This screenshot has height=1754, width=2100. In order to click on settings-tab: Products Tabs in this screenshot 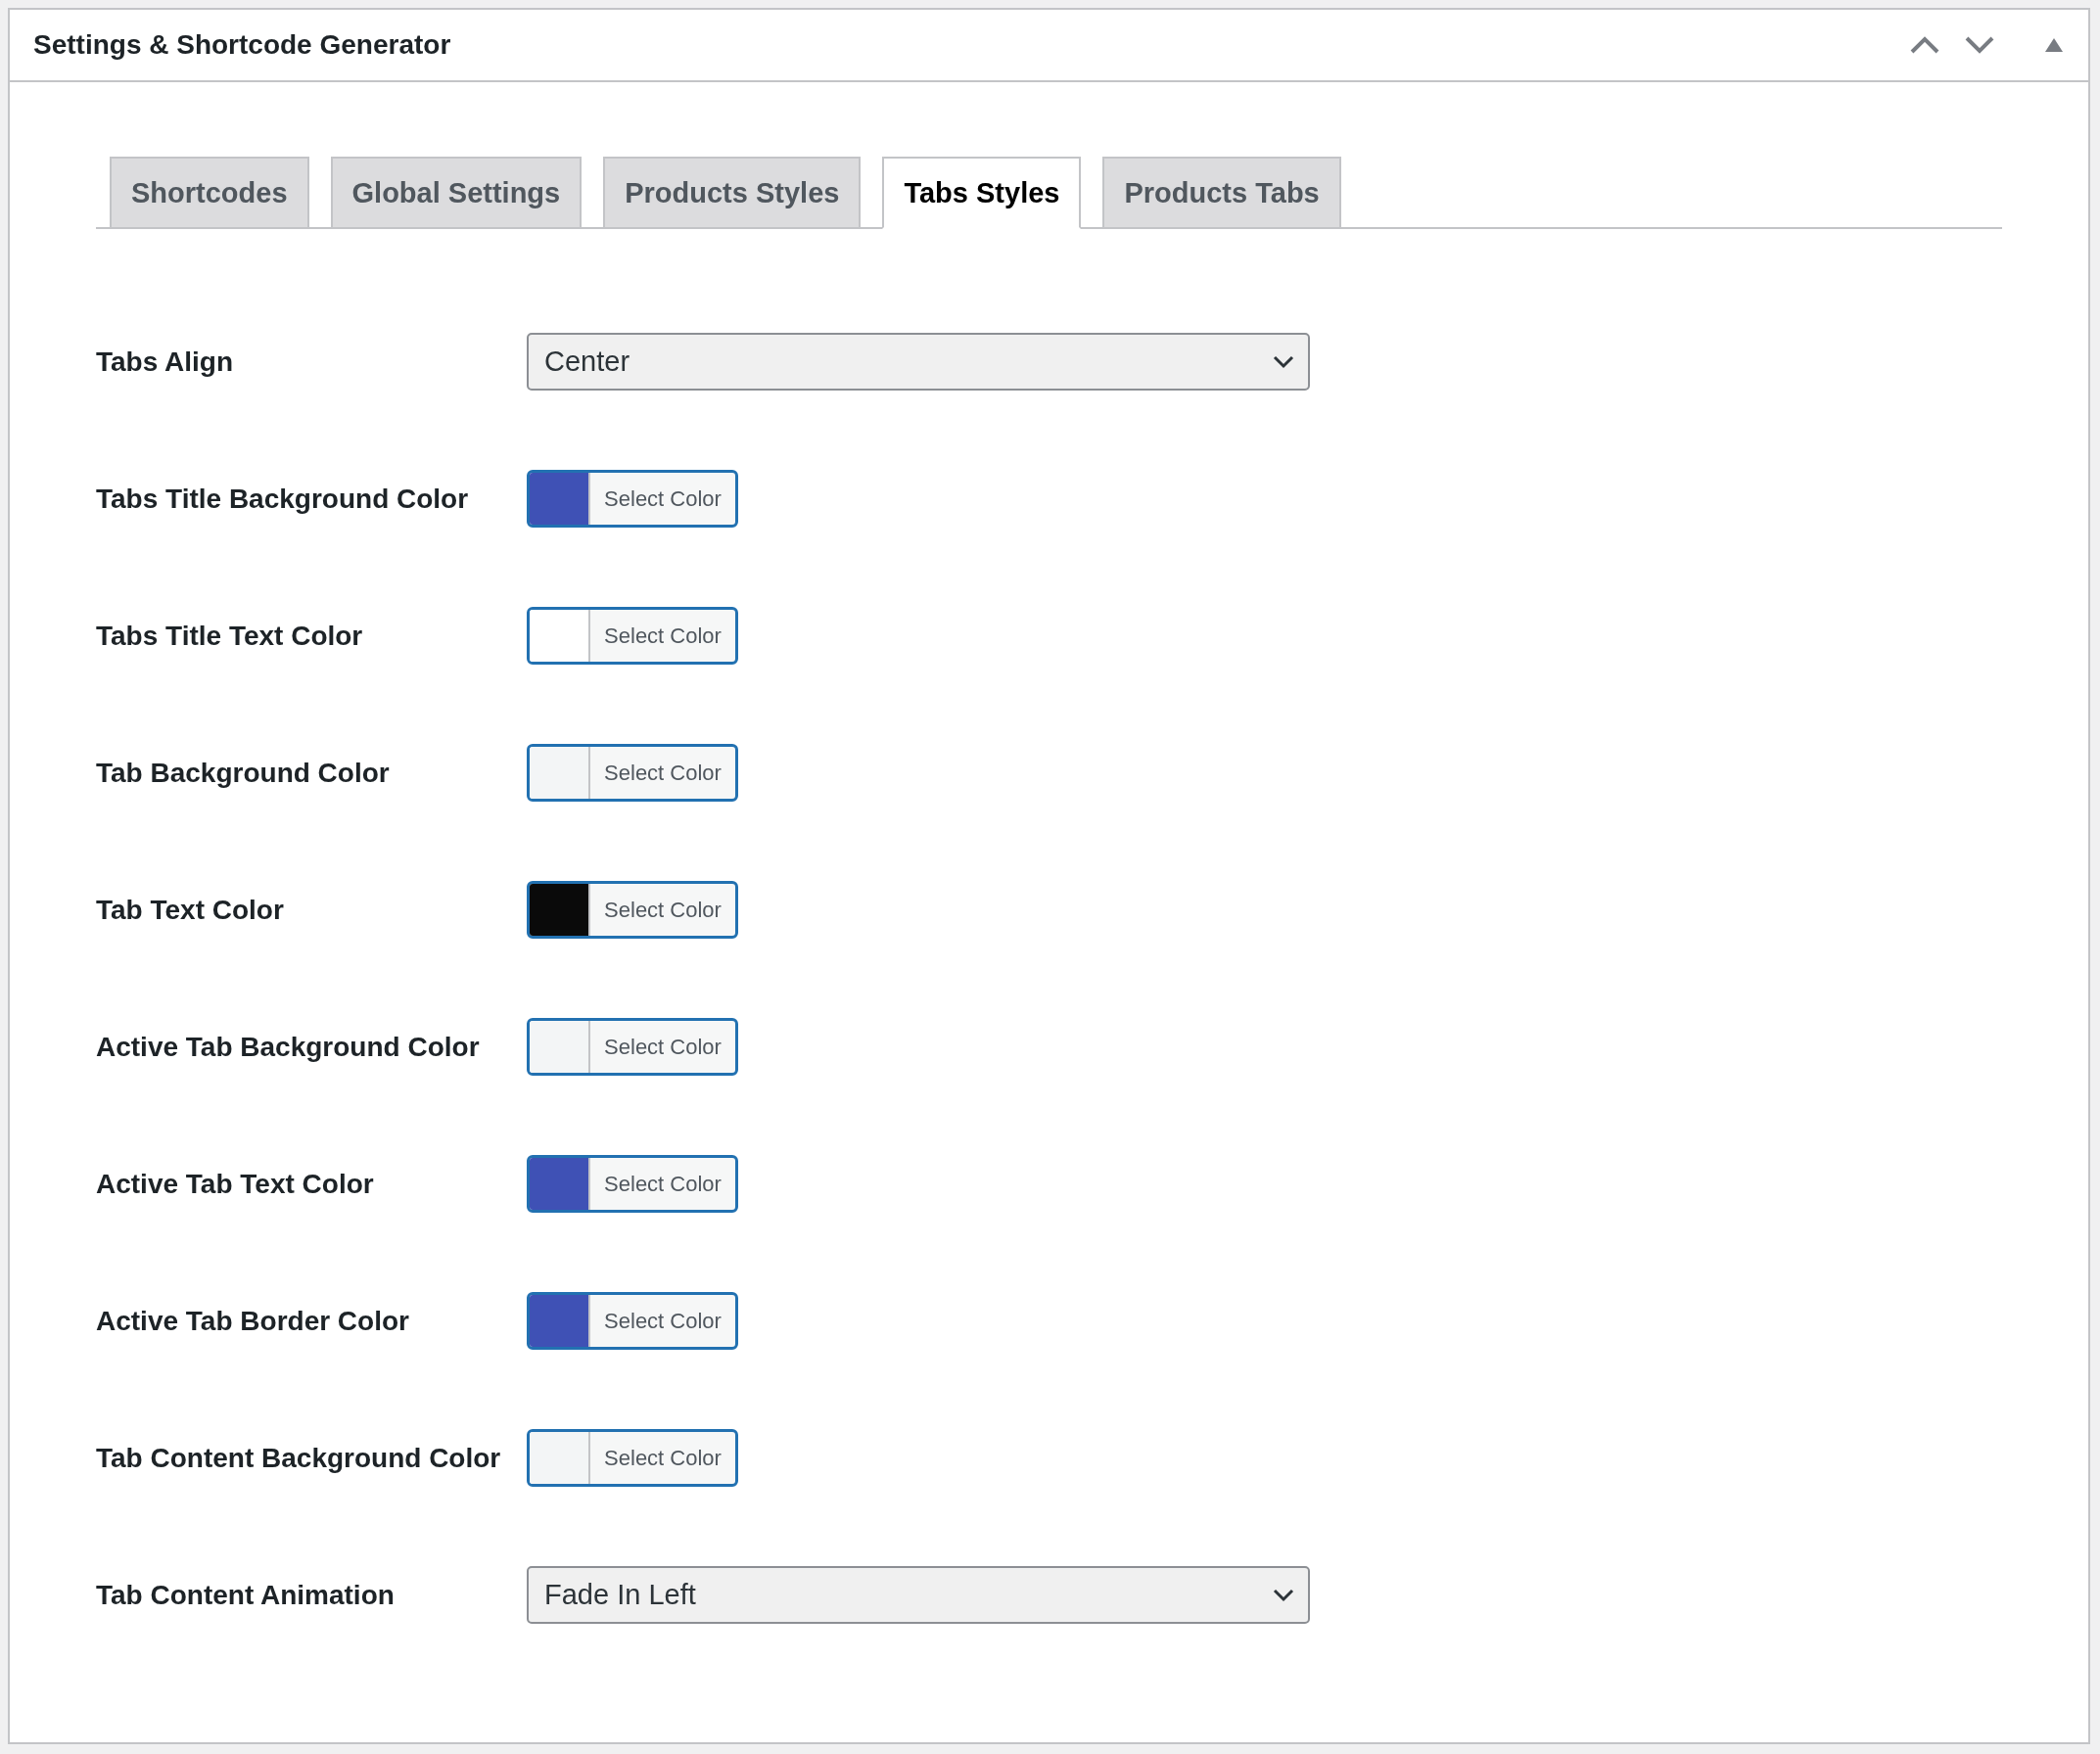, I will do `click(1221, 193)`.